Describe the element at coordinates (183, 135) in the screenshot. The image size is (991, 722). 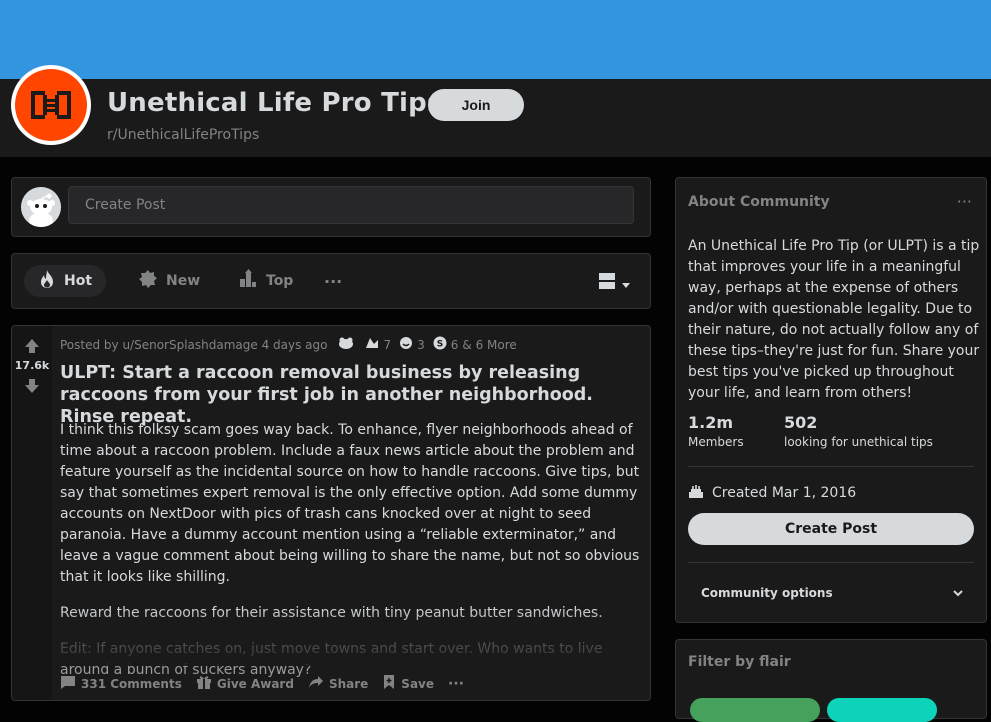
I see `subreddit-name: r/UnethicalLifeProTips` at that location.